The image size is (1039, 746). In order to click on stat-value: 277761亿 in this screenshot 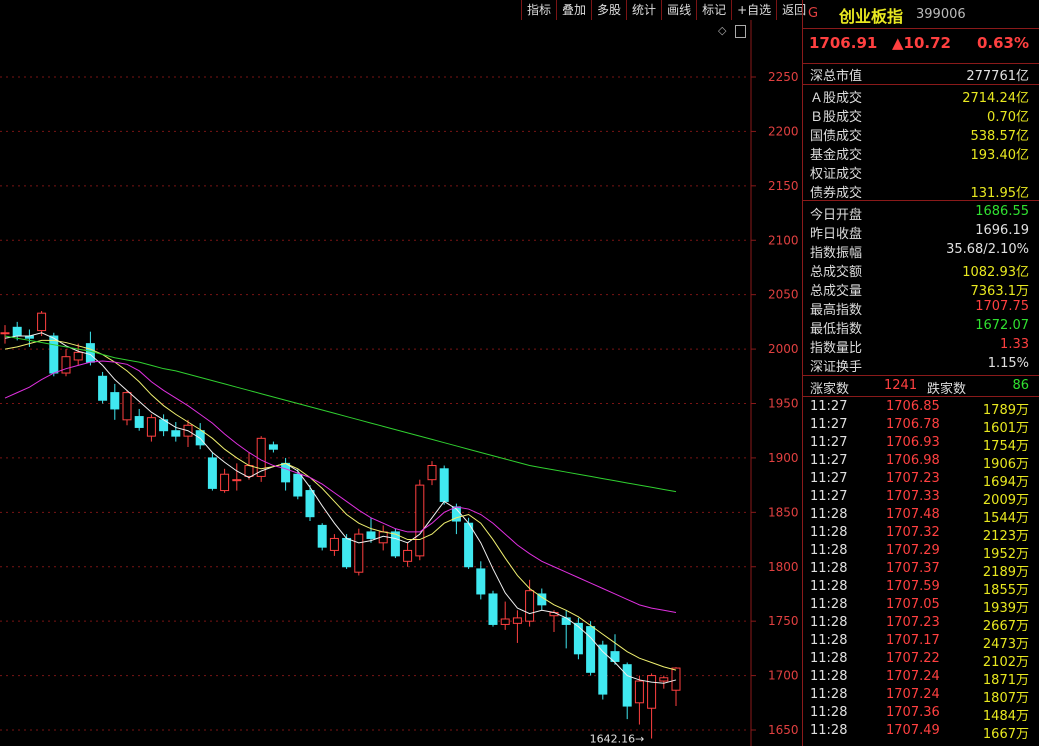, I will do `click(997, 76)`.